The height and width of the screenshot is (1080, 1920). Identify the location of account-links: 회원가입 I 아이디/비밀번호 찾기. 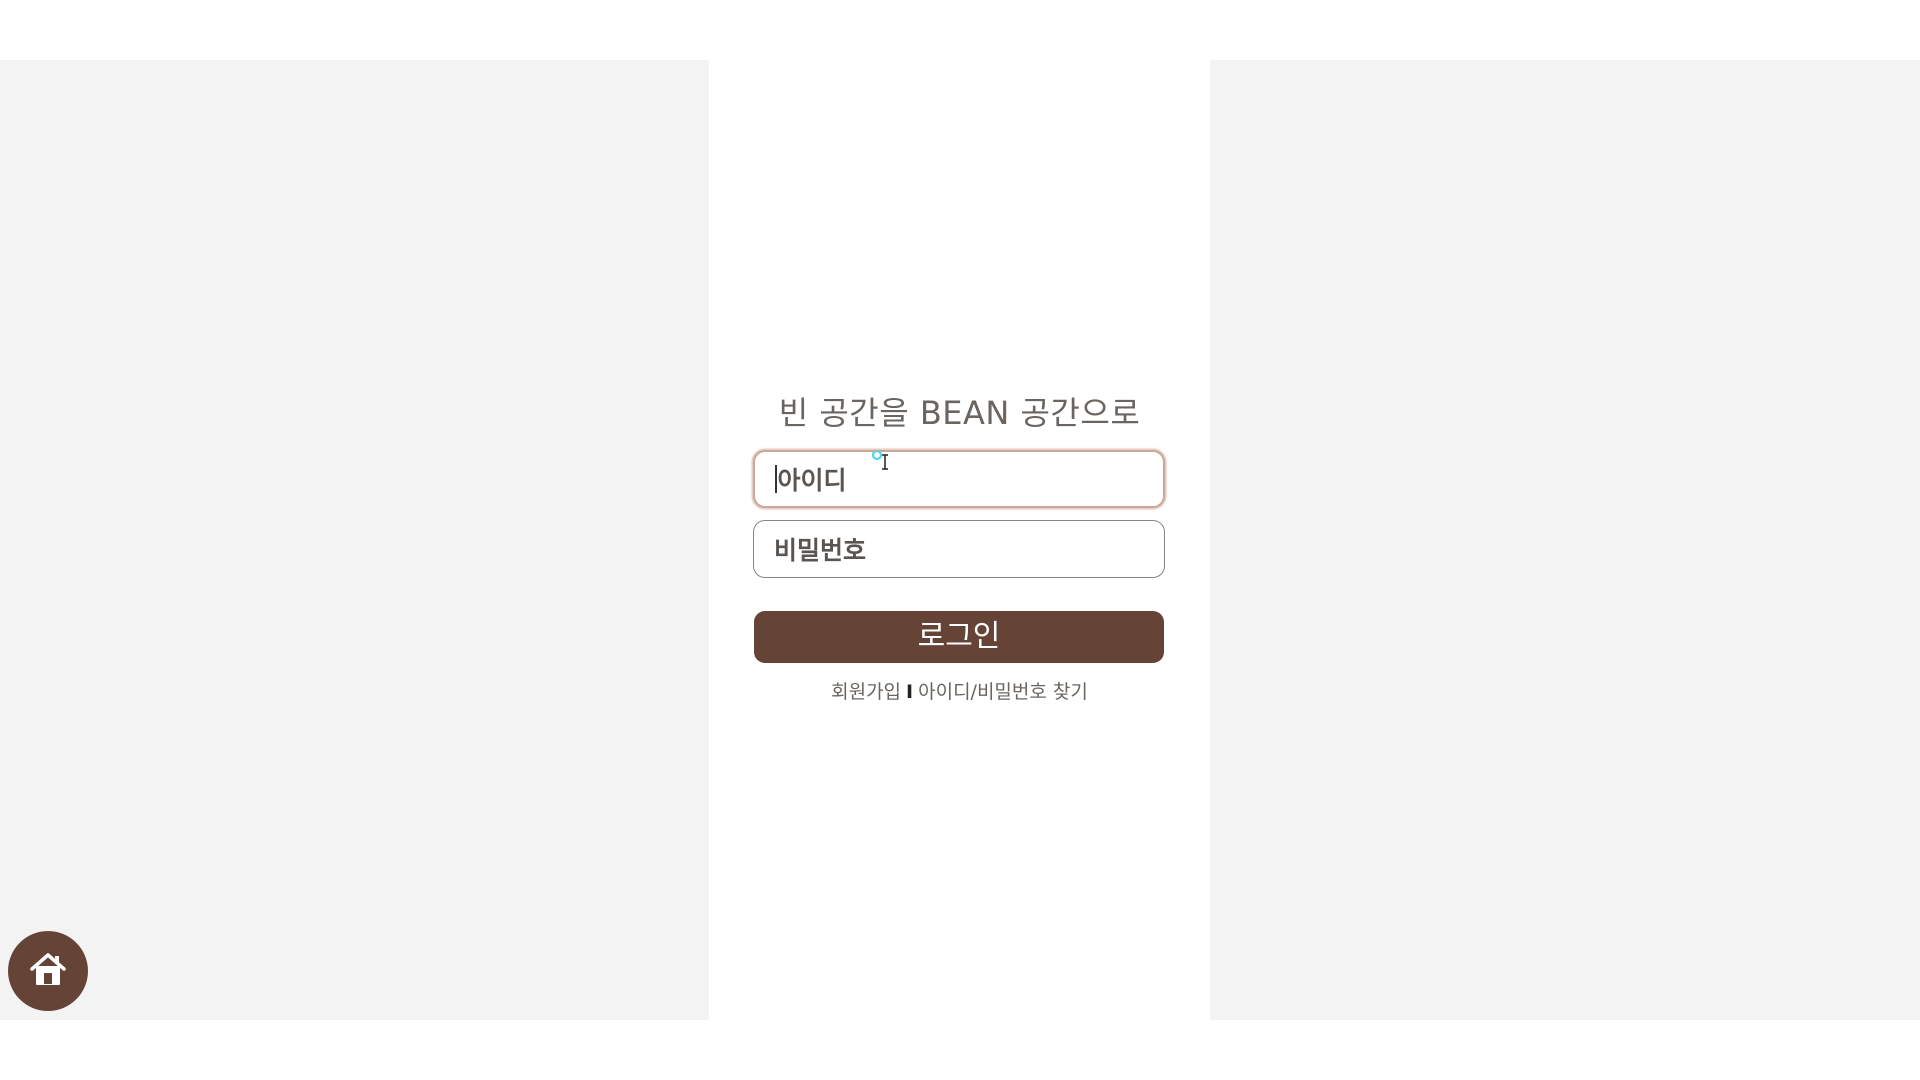
(959, 690).